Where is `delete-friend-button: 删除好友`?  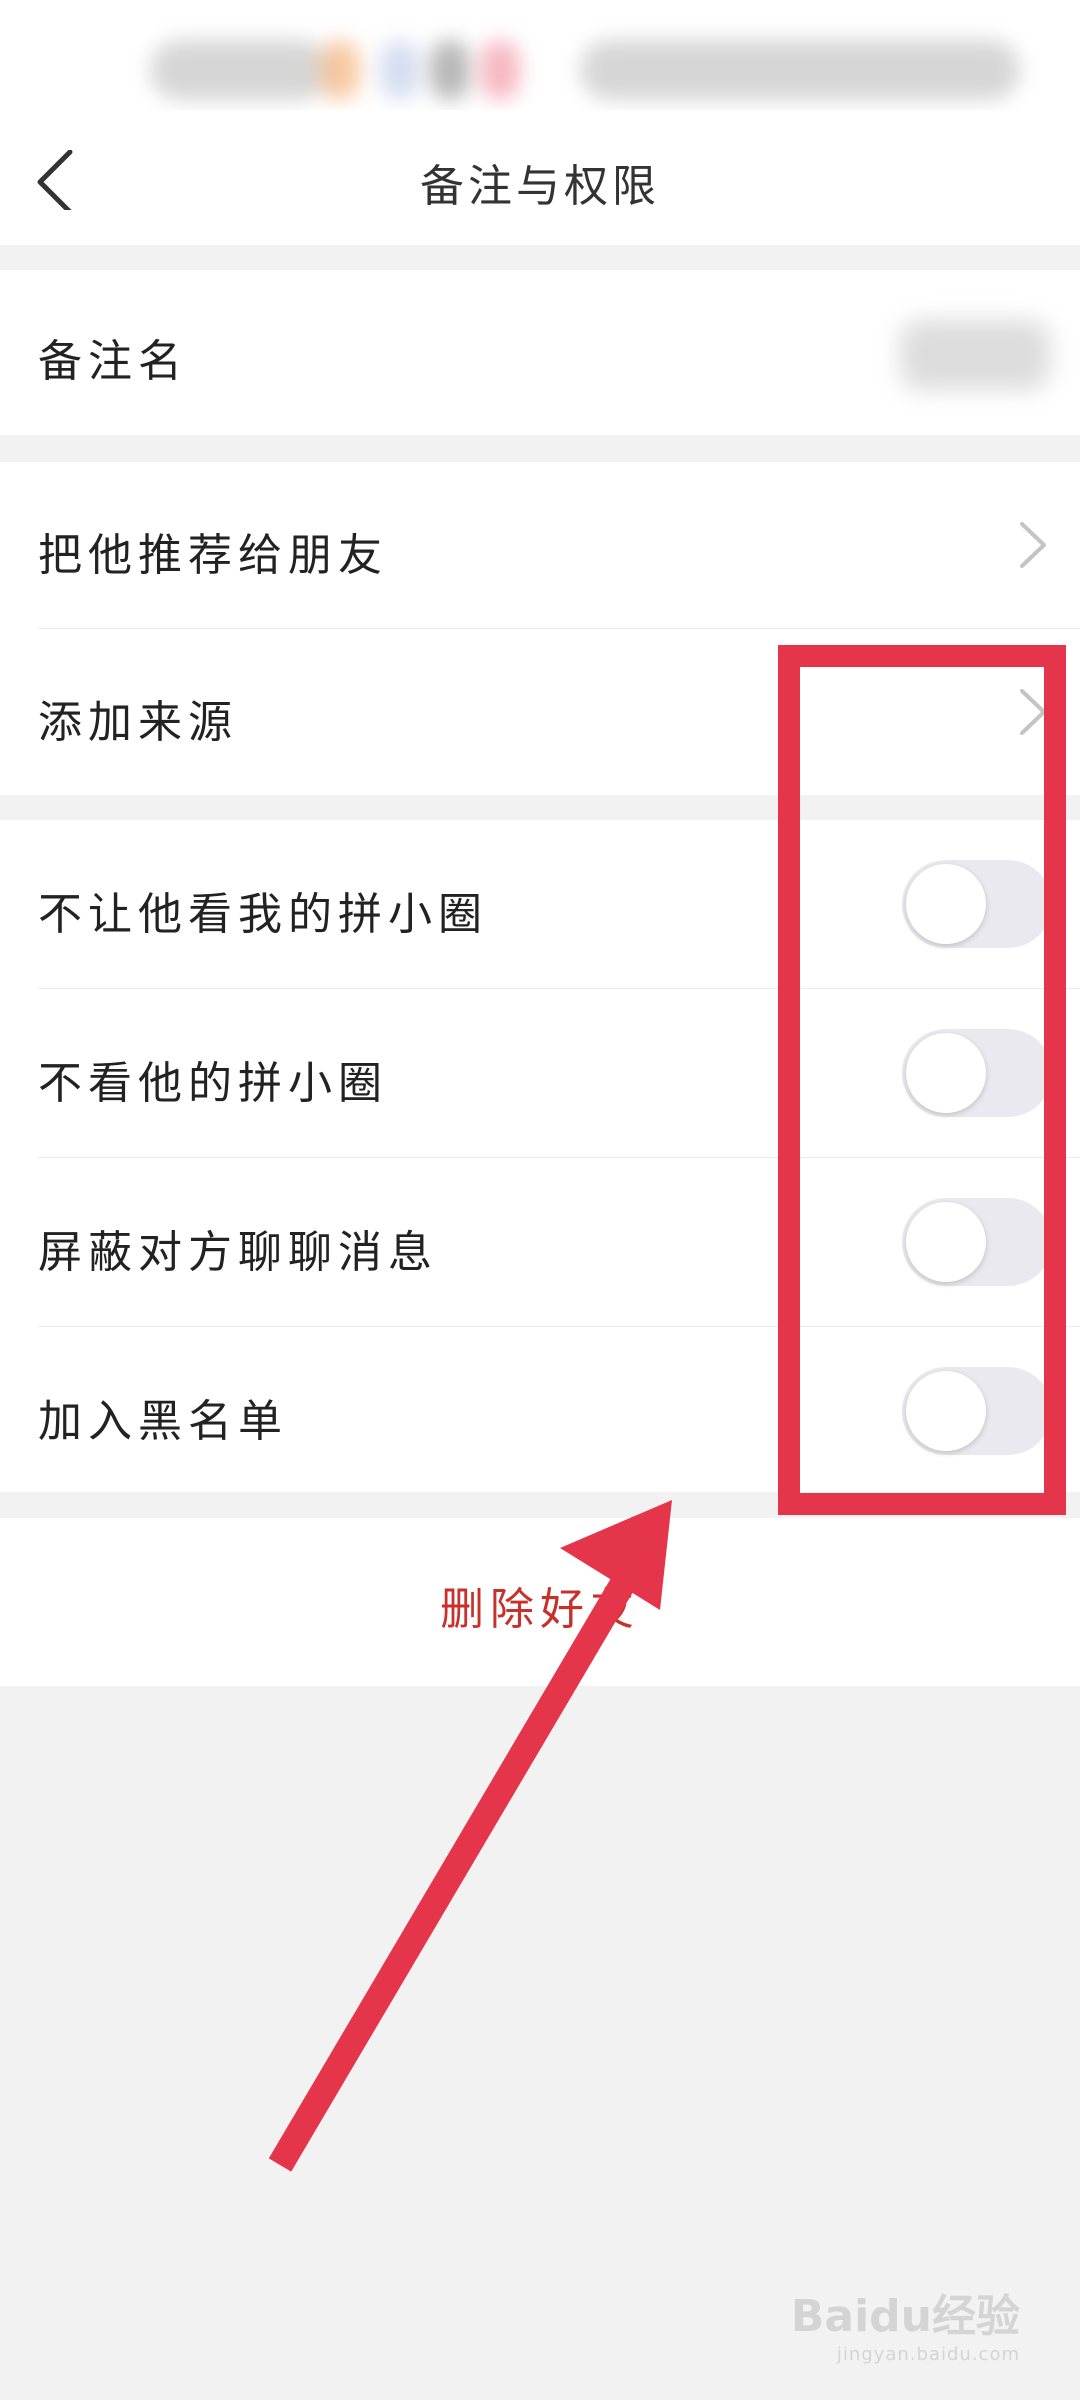
delete-friend-button: 删除好友 is located at coordinates (540, 1605).